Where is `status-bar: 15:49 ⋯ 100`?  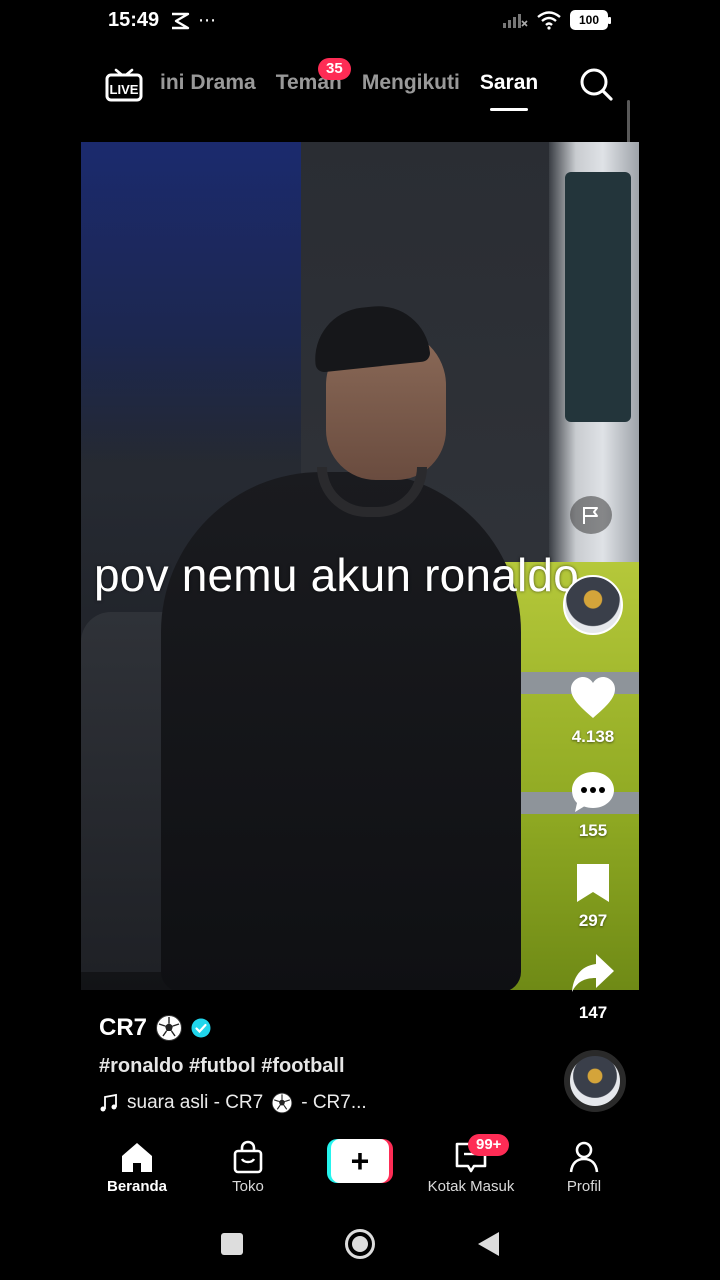 status-bar: 15:49 ⋯ 100 is located at coordinates (360, 22).